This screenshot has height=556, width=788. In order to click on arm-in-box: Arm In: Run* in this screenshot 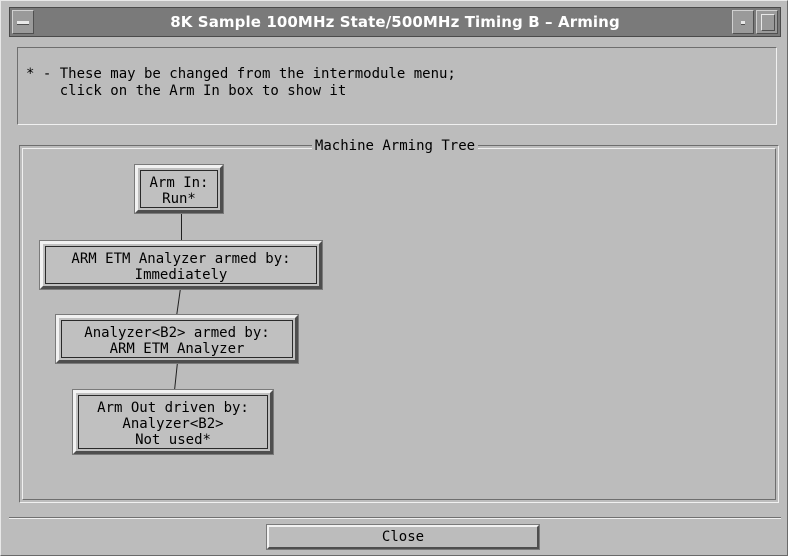, I will do `click(179, 189)`.